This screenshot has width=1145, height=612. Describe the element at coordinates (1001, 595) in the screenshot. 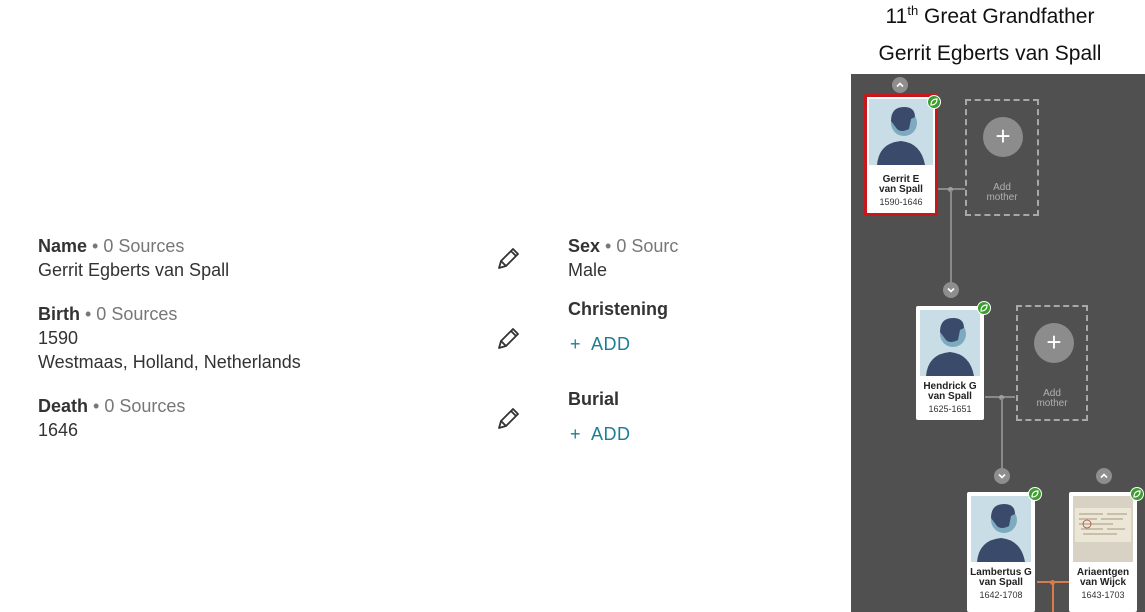

I see `person-years: 1642-1708` at that location.